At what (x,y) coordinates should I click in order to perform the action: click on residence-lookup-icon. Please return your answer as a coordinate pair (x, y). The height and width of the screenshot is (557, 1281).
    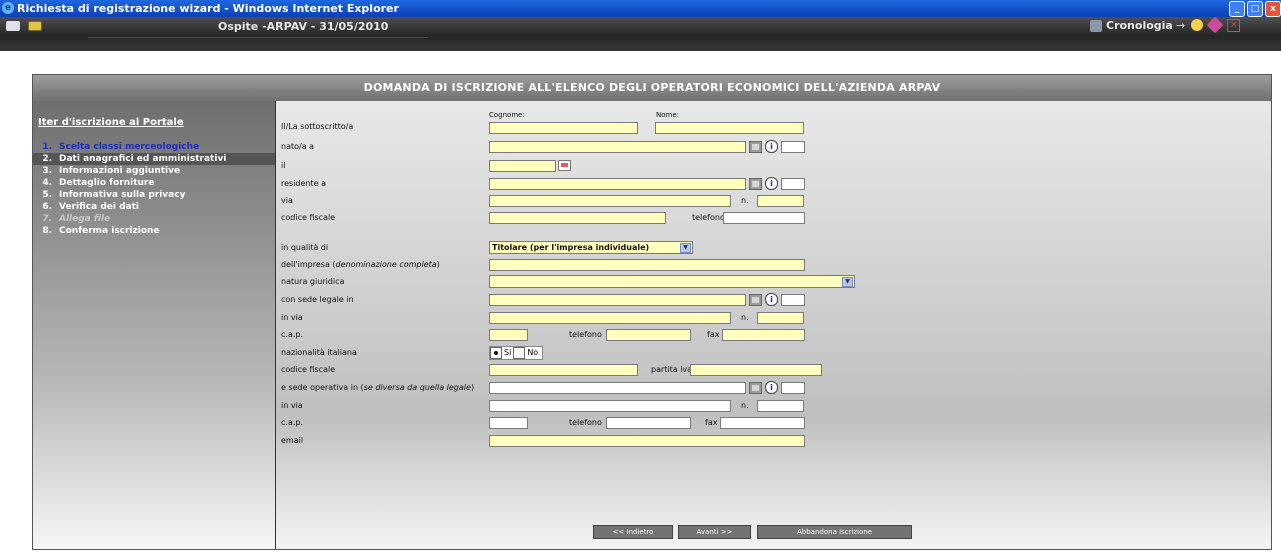
    Looking at the image, I should click on (755, 184).